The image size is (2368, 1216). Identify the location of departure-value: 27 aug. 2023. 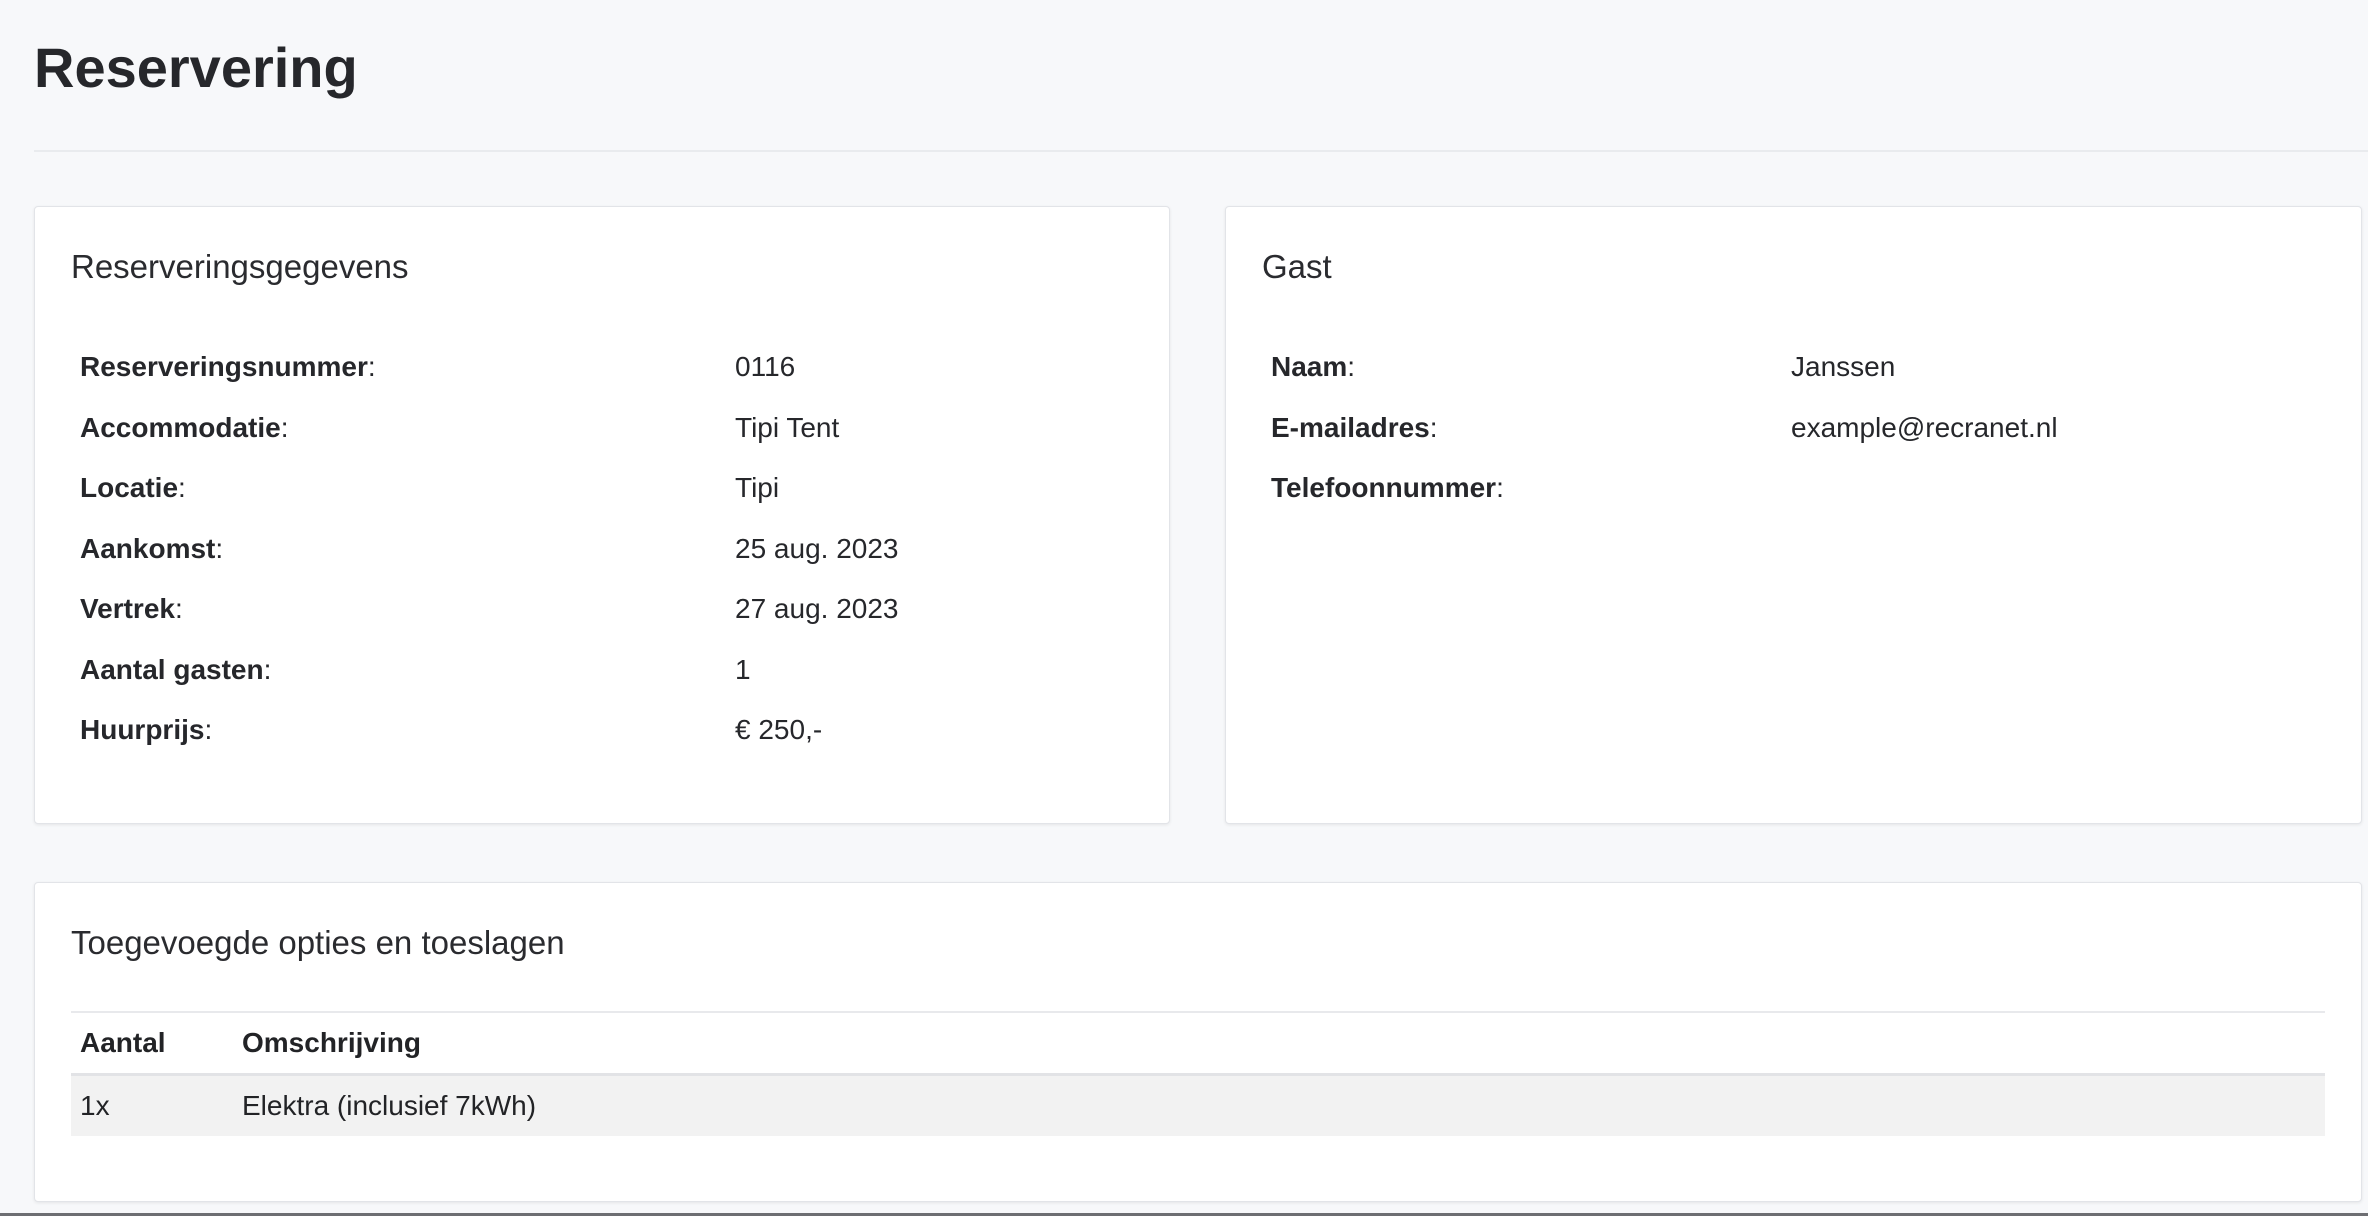
(817, 608).